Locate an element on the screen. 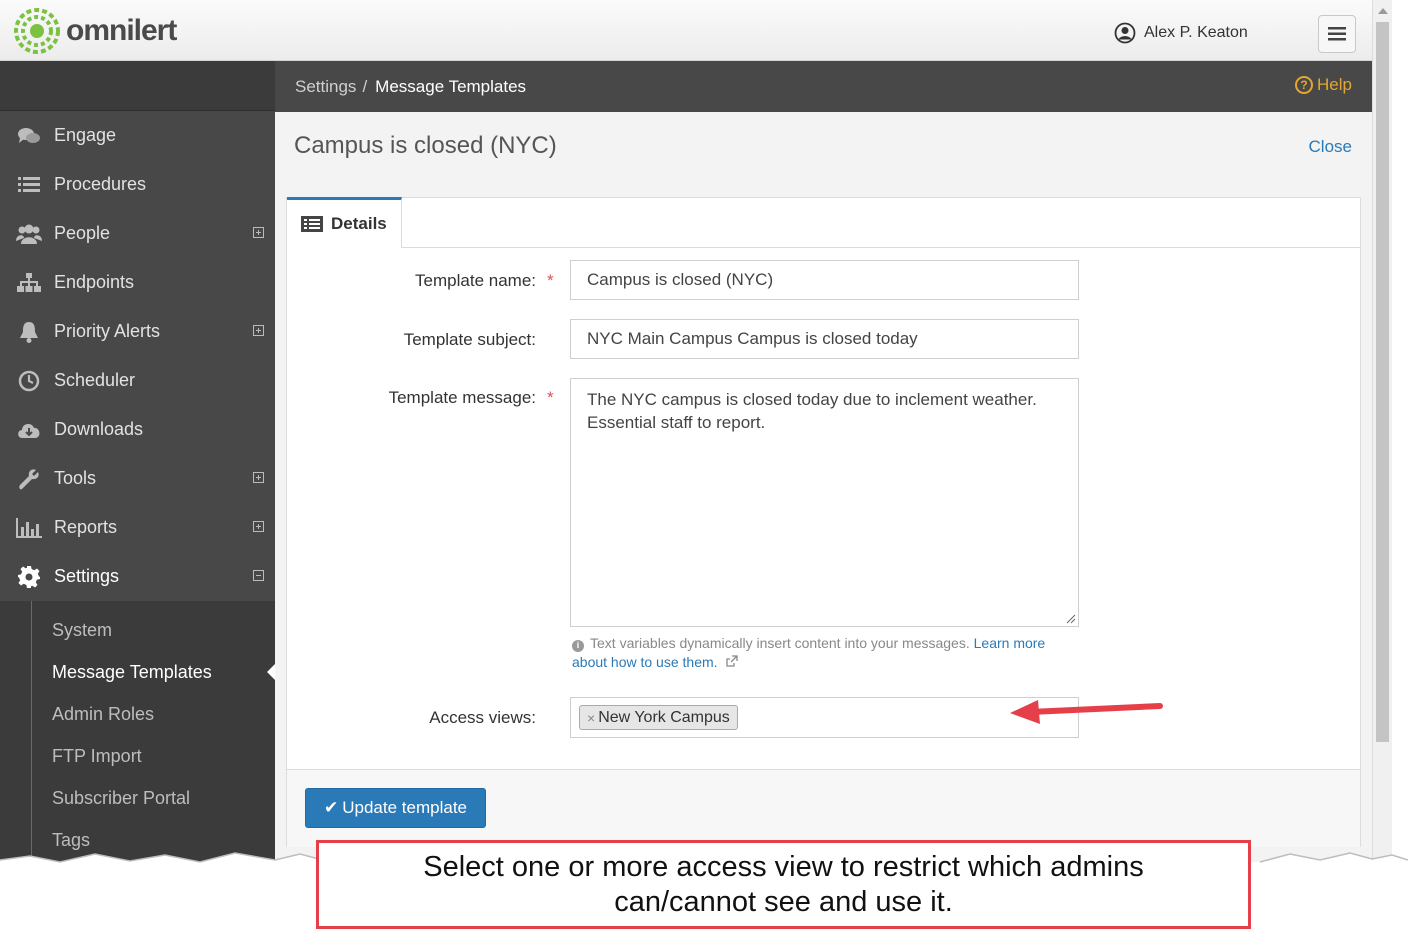  tab-strip: Details is located at coordinates (823, 222).